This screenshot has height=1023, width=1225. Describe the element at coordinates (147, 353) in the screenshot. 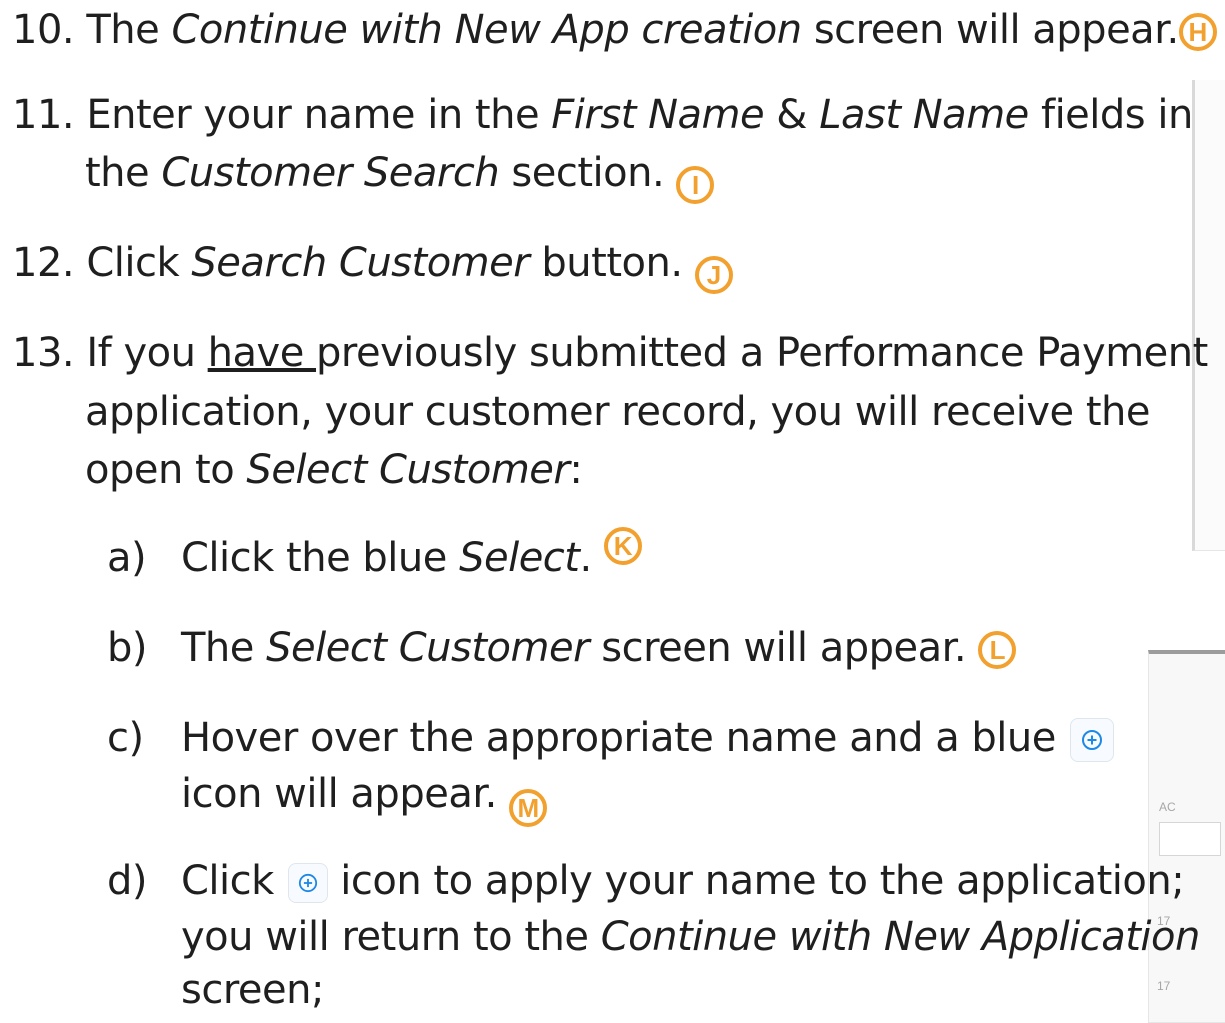

I see `step-text: If you` at that location.